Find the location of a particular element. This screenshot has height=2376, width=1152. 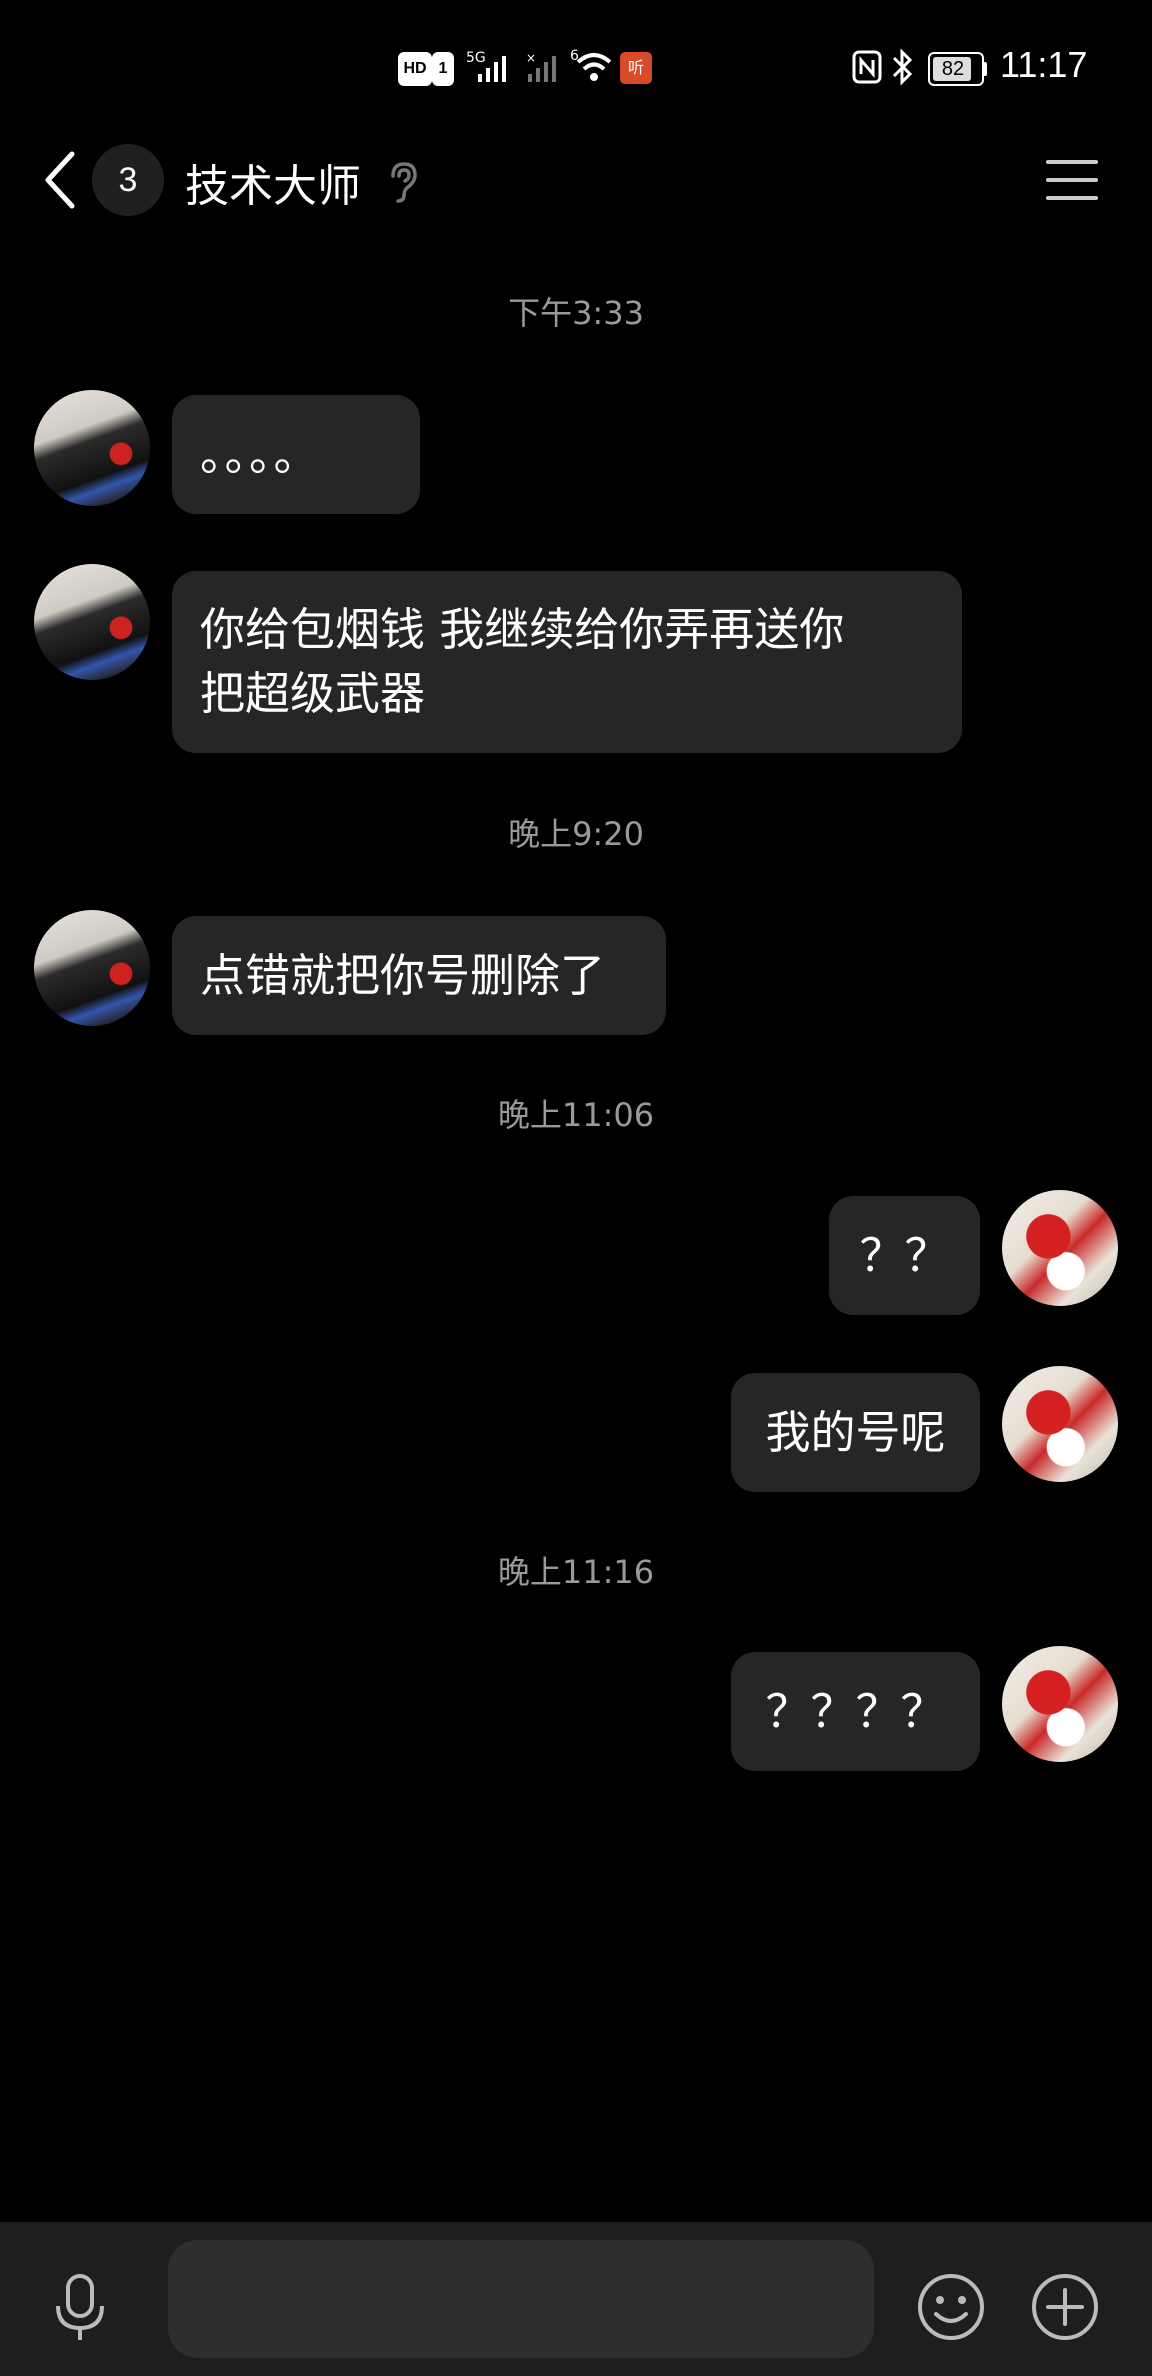

timestamp: 晚上11:06 is located at coordinates (576, 1115).